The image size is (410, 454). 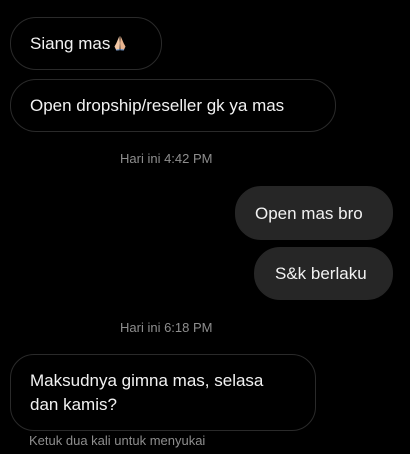 What do you see at coordinates (147, 380) in the screenshot?
I see `message-text-line: Maksudnya gimna mas, selasa` at bounding box center [147, 380].